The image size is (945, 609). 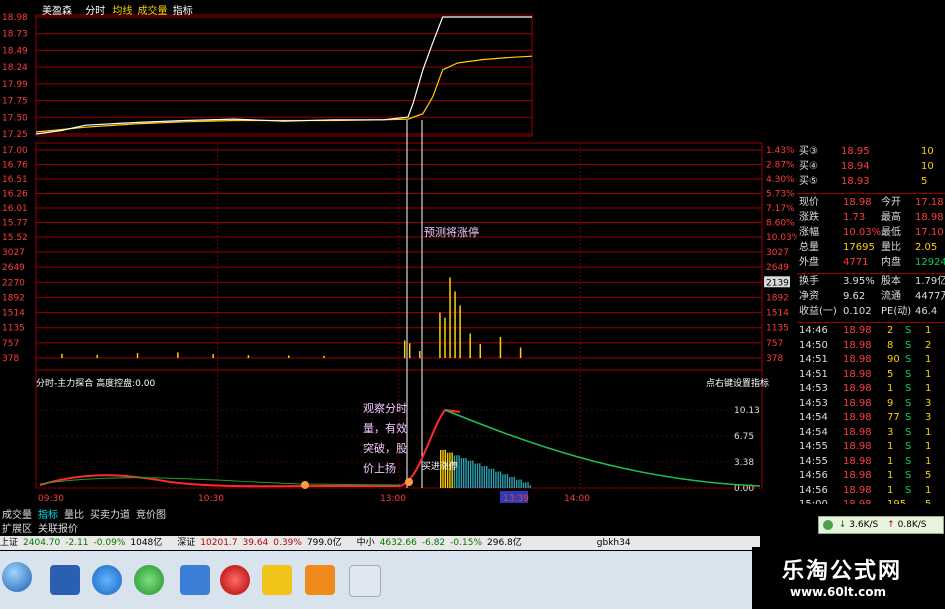 I want to click on chart-app-icon, so click(x=320, y=580).